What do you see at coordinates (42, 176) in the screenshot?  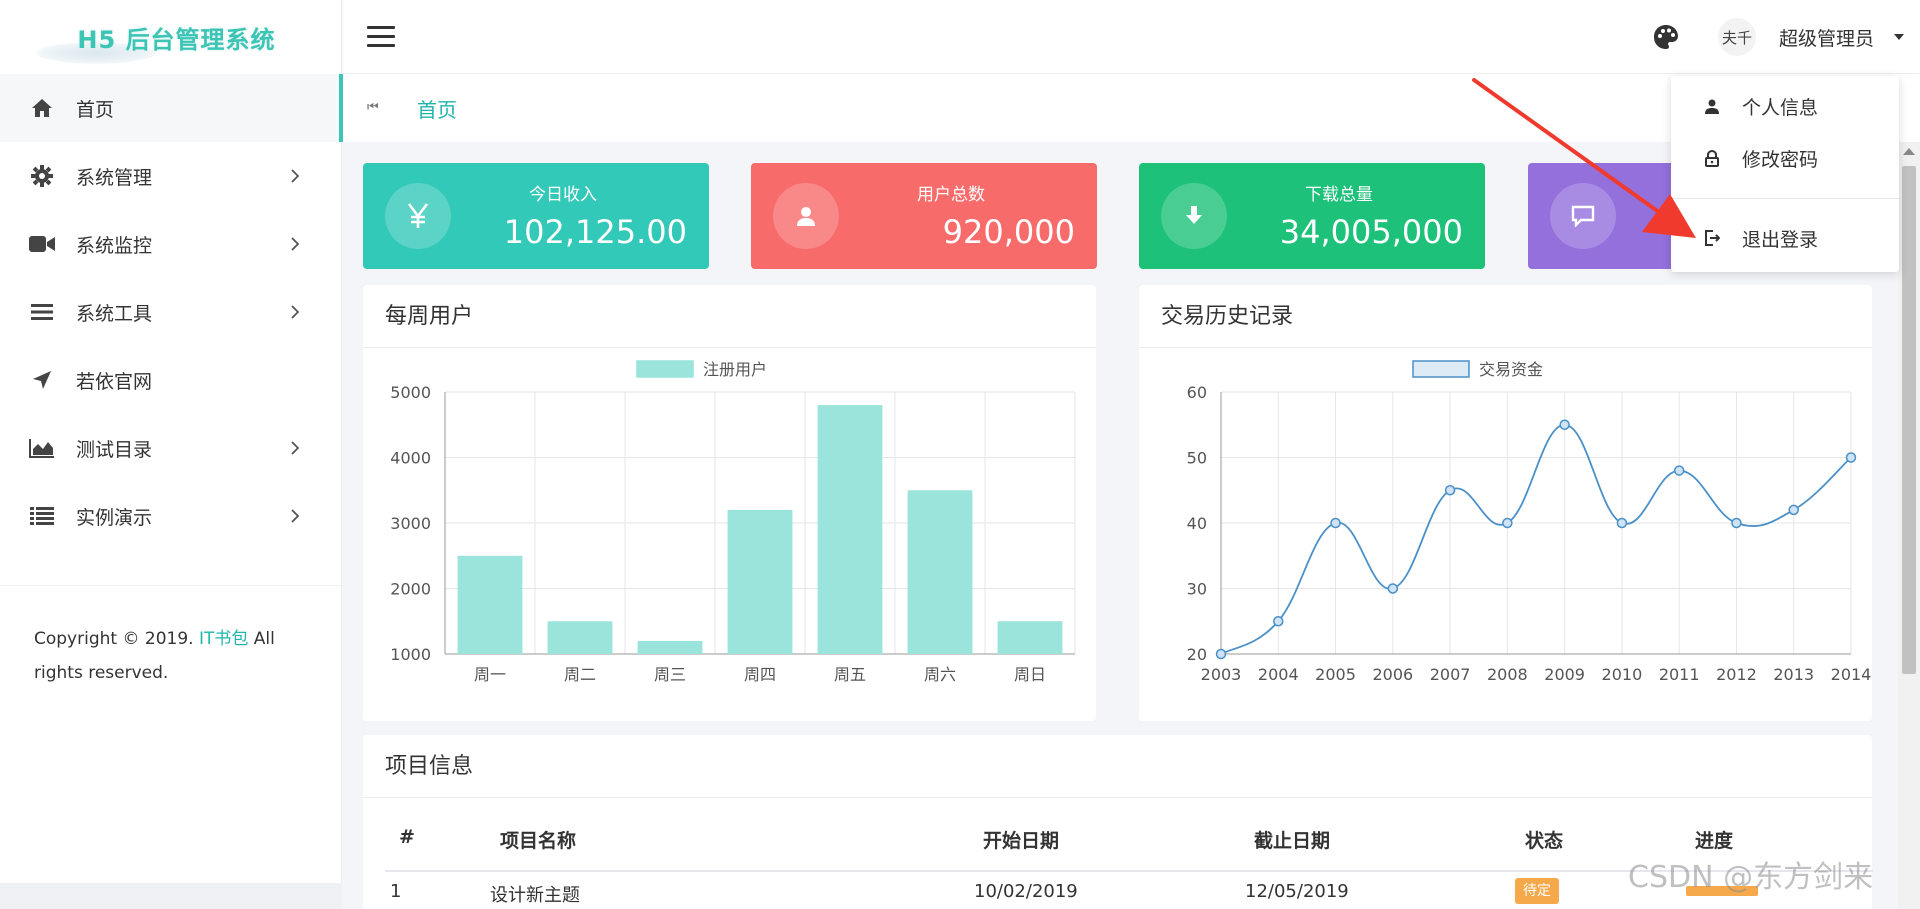 I see `gear-icon` at bounding box center [42, 176].